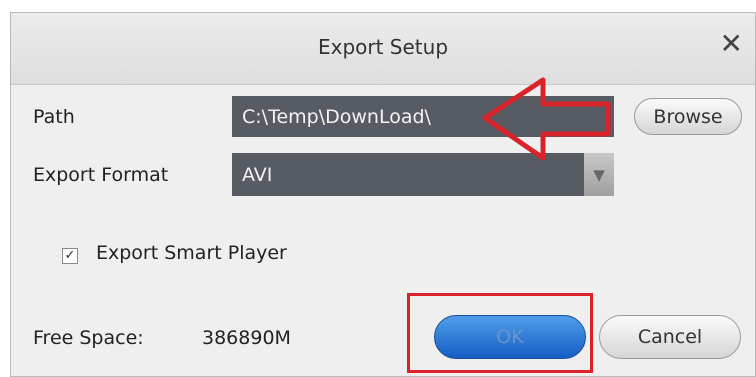 Image resolution: width=756 pixels, height=377 pixels. I want to click on path-label: Path, so click(54, 117).